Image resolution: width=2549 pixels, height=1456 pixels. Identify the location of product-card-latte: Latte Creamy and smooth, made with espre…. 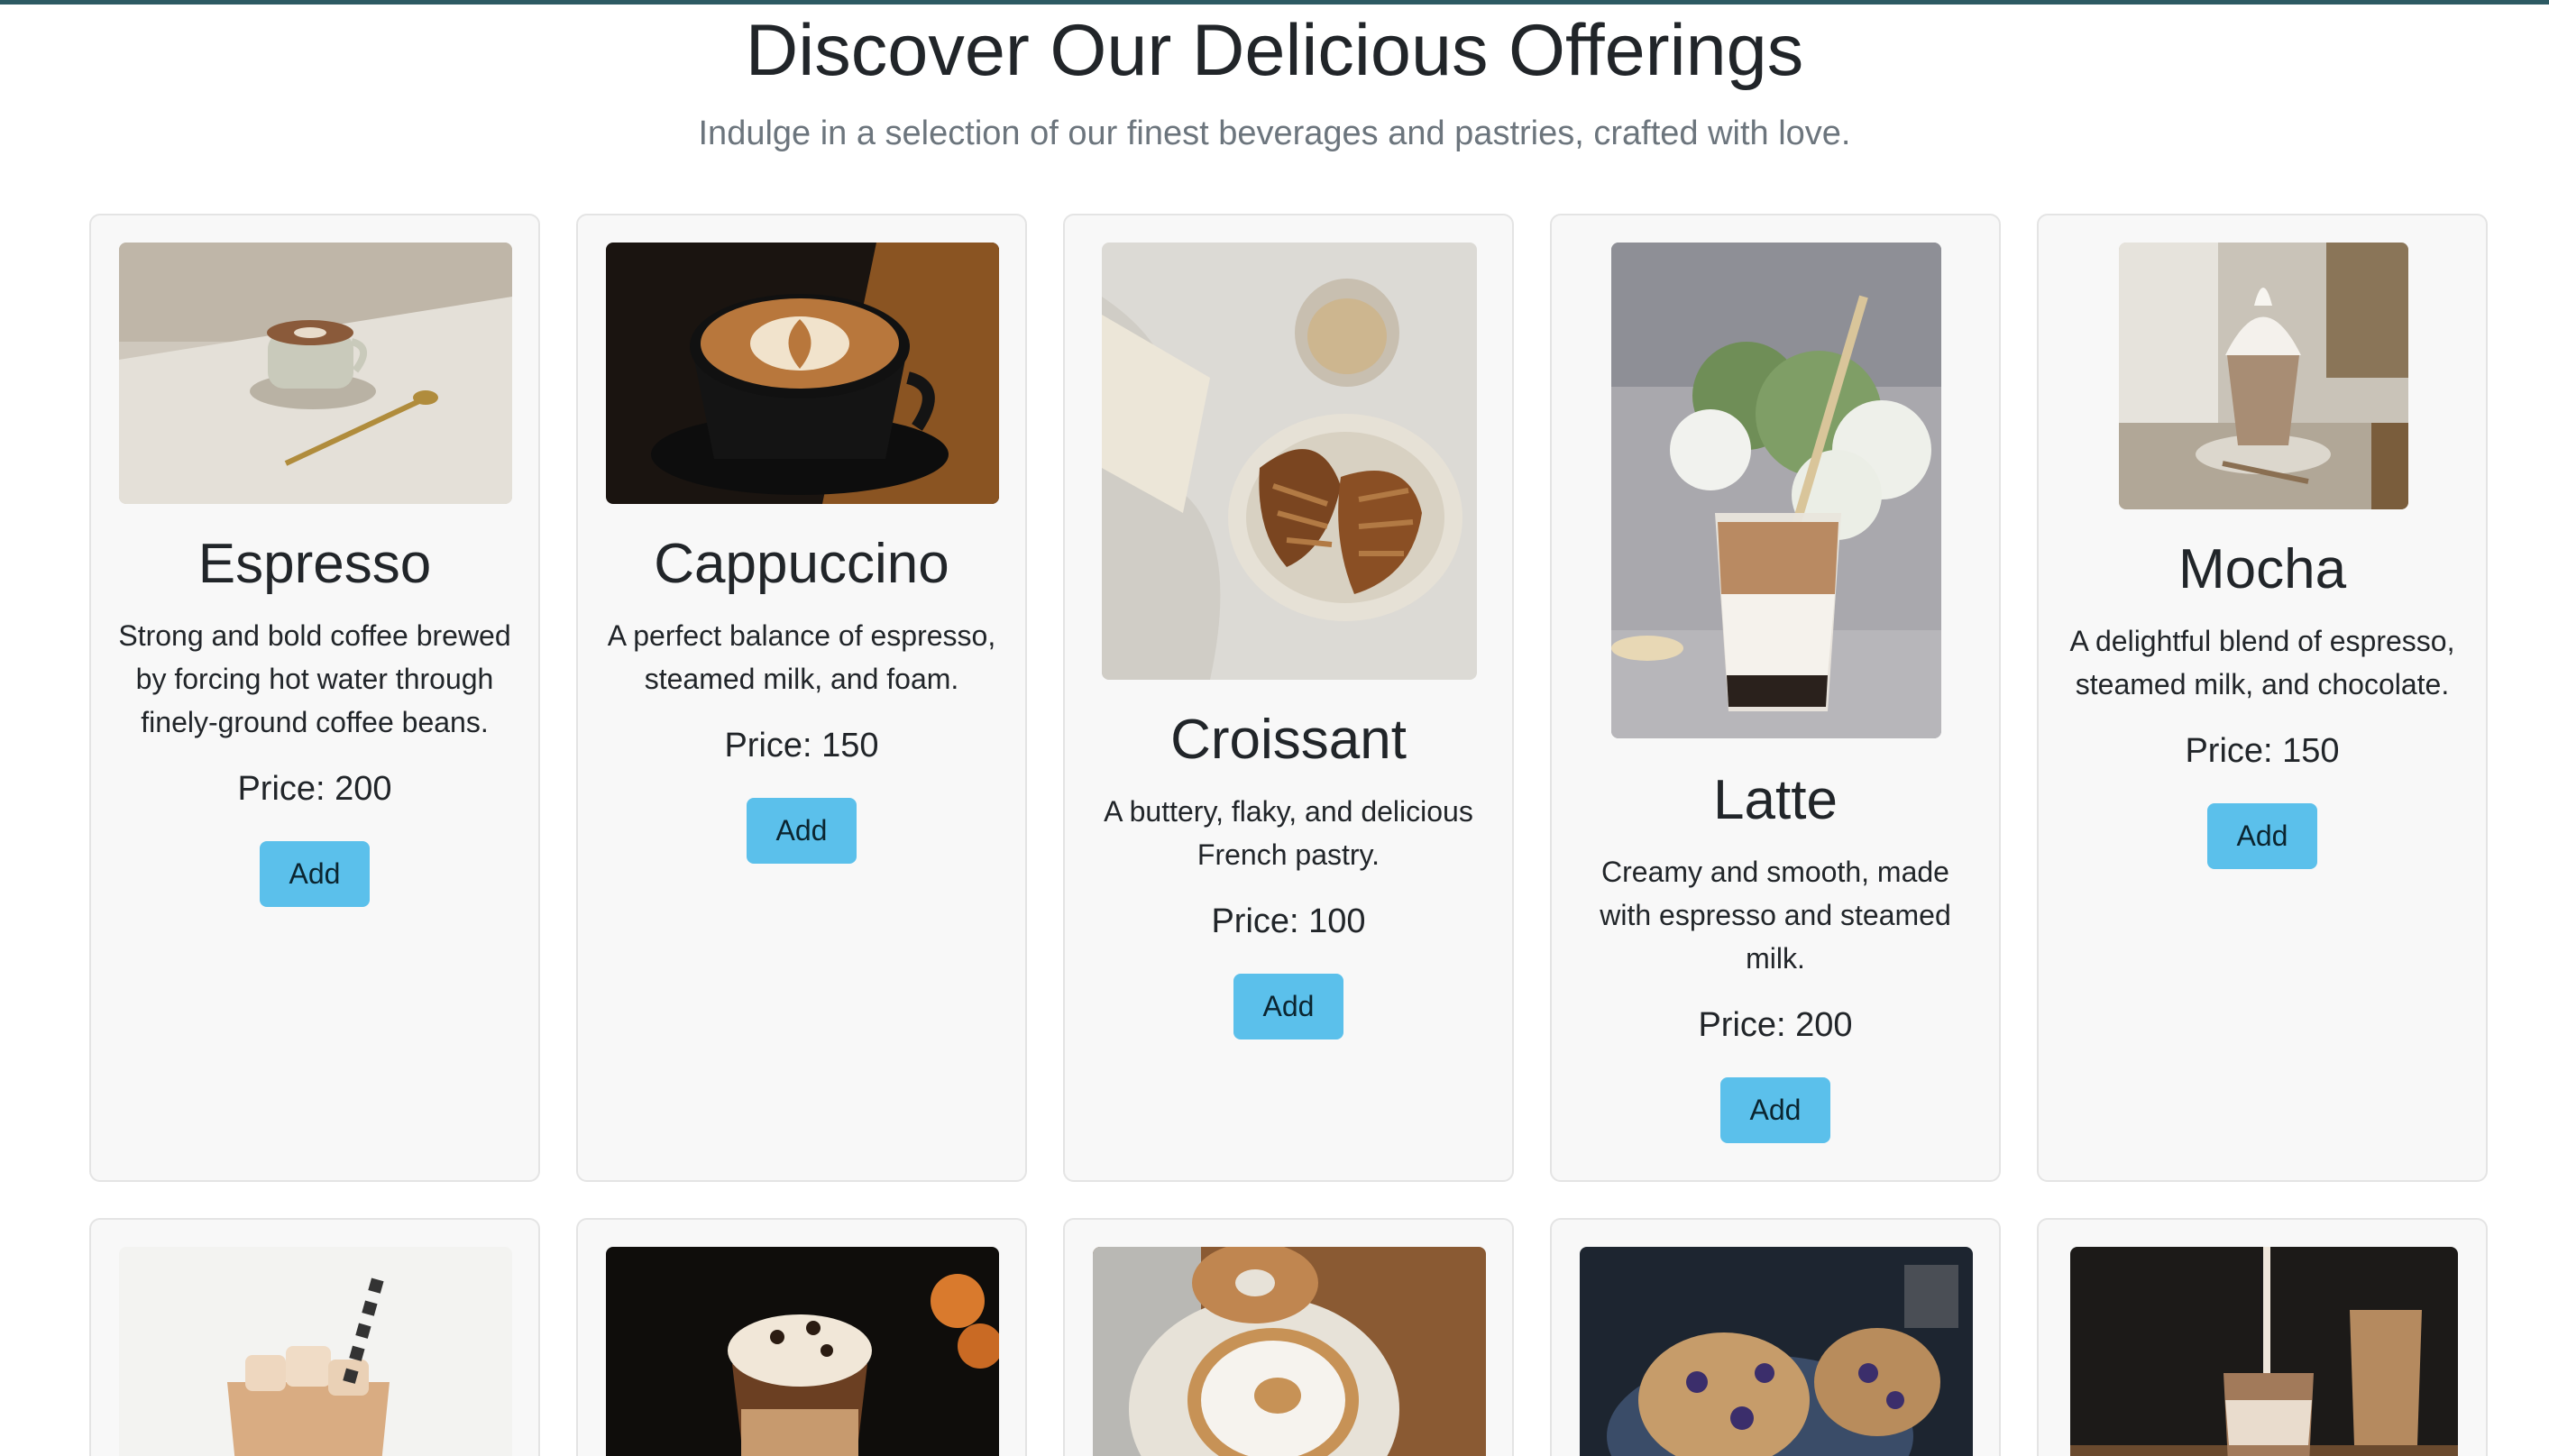
(1775, 698).